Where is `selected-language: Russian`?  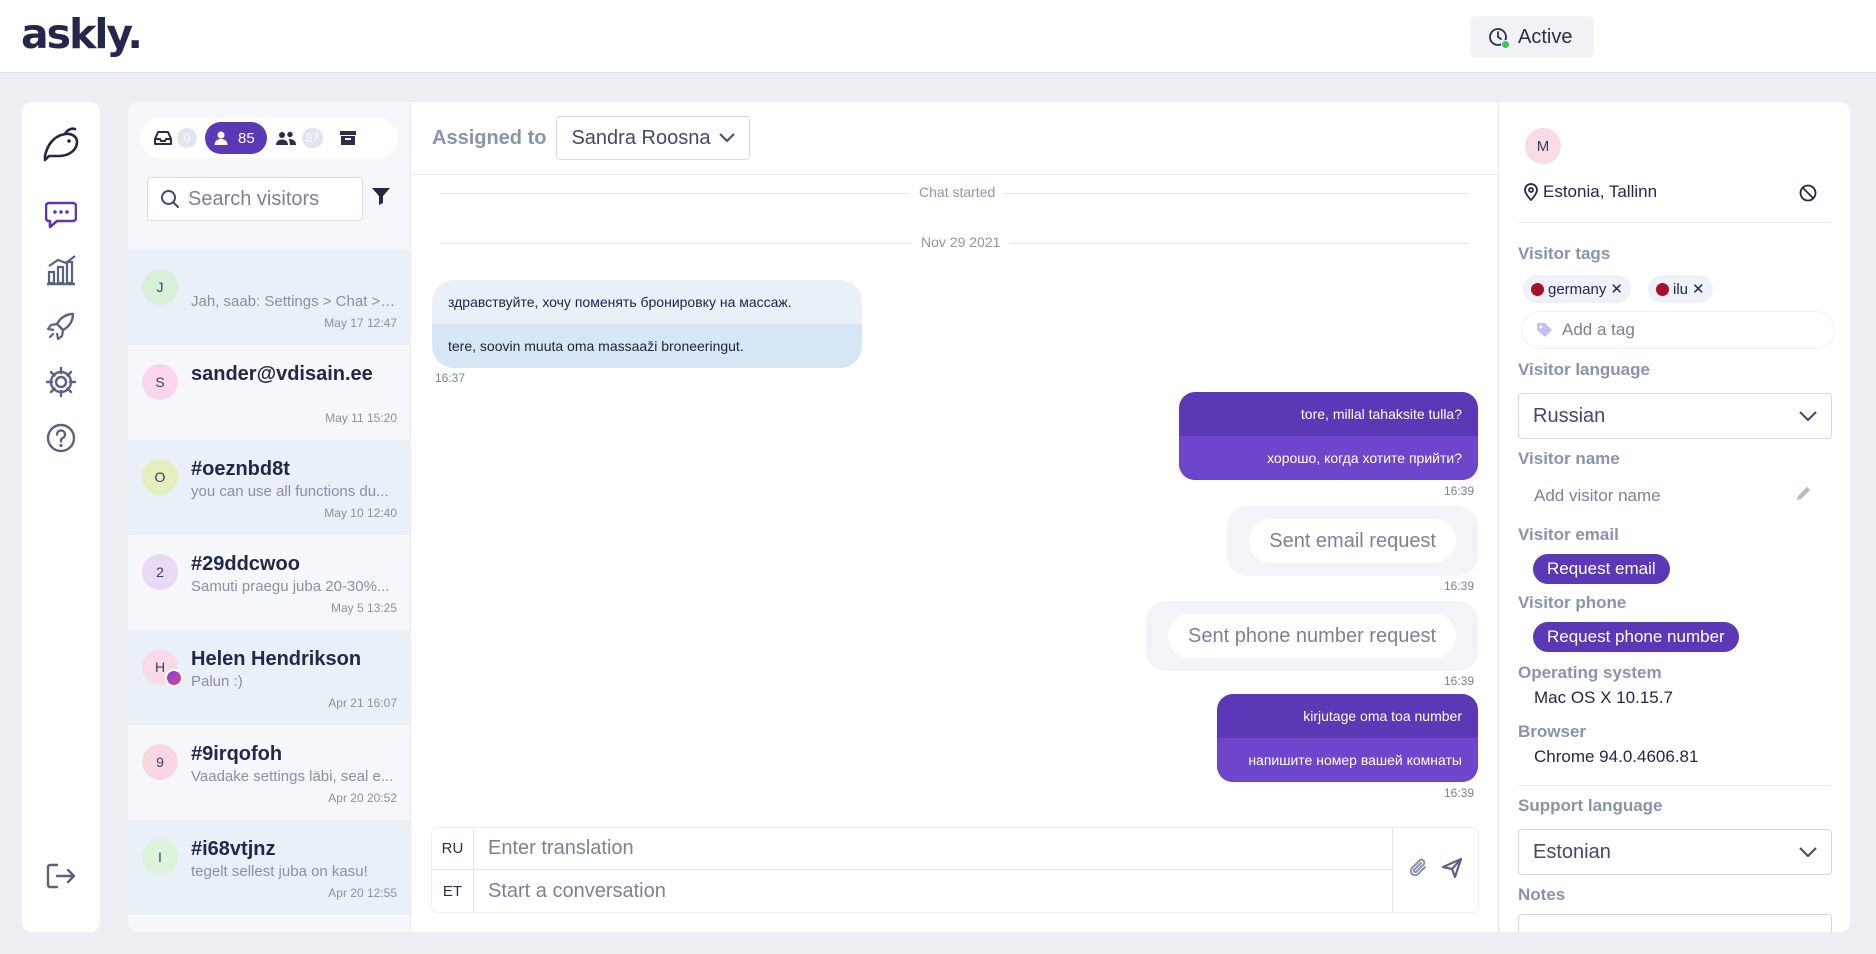 selected-language: Russian is located at coordinates (1569, 415).